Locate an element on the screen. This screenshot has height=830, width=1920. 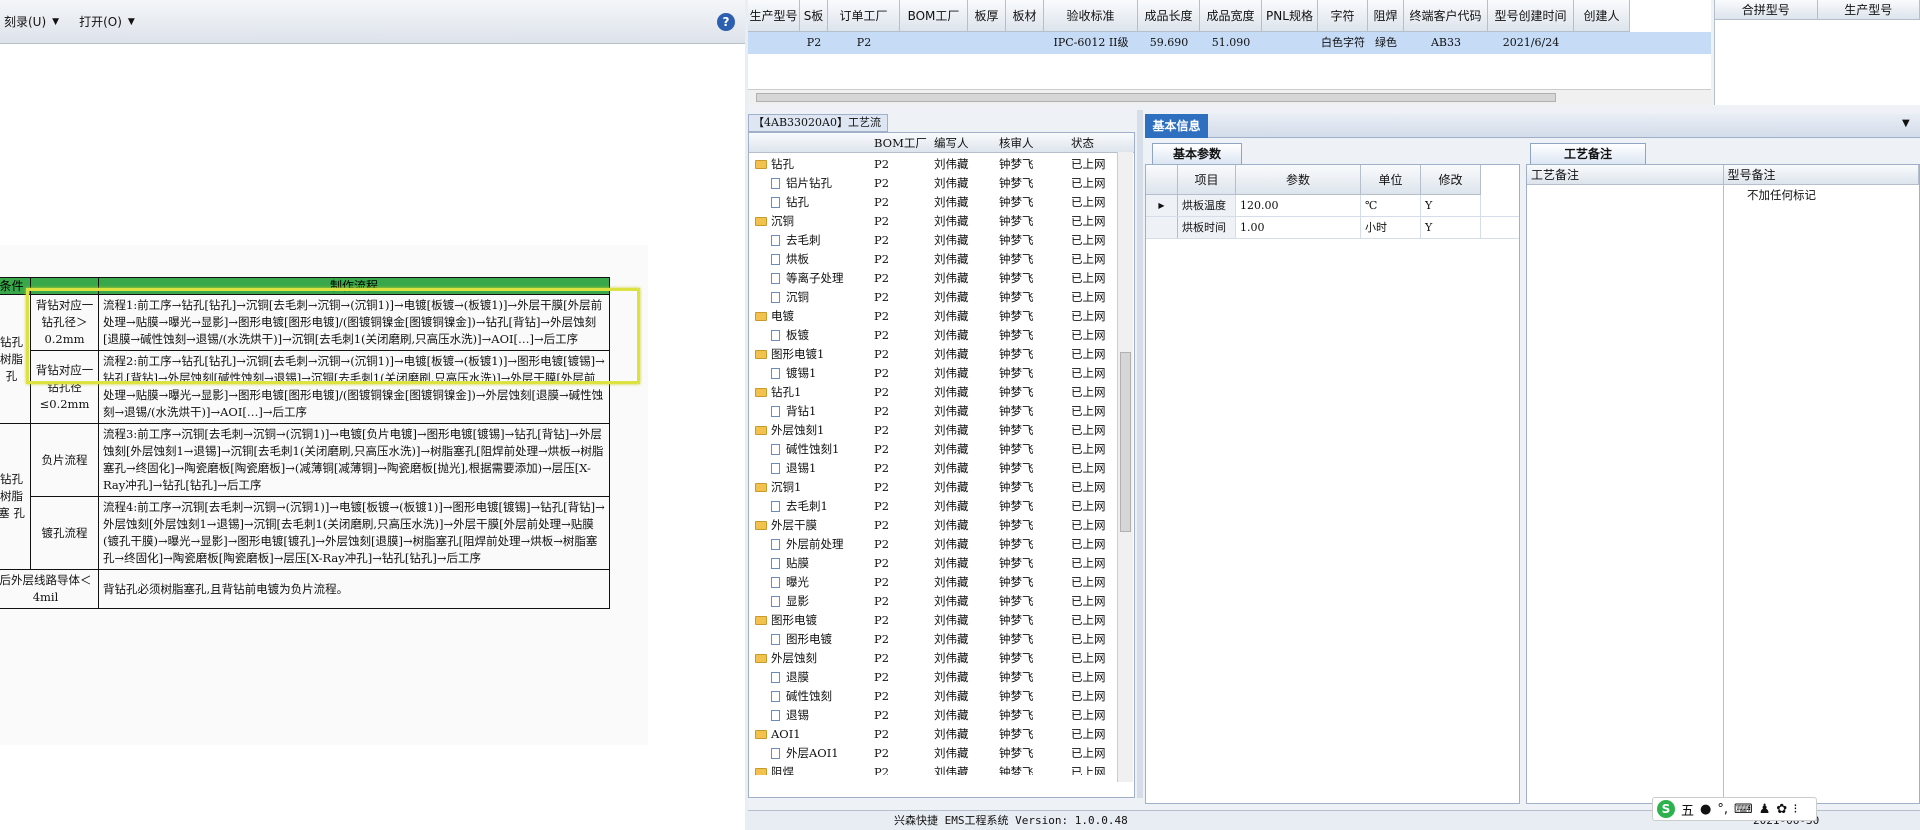
moon-icon: ● is located at coordinates (1705, 809).